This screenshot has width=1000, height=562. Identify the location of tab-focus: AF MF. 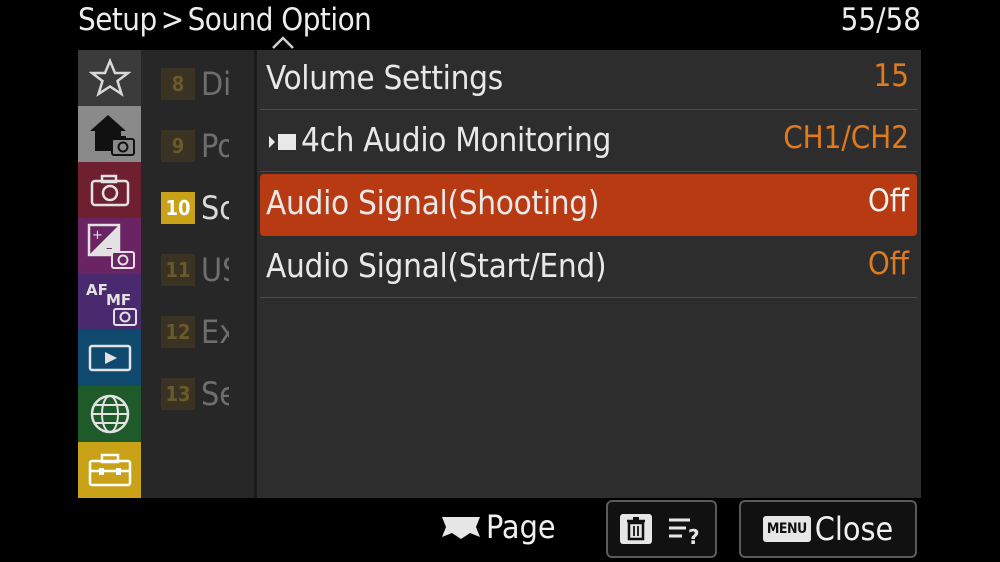
(109, 302).